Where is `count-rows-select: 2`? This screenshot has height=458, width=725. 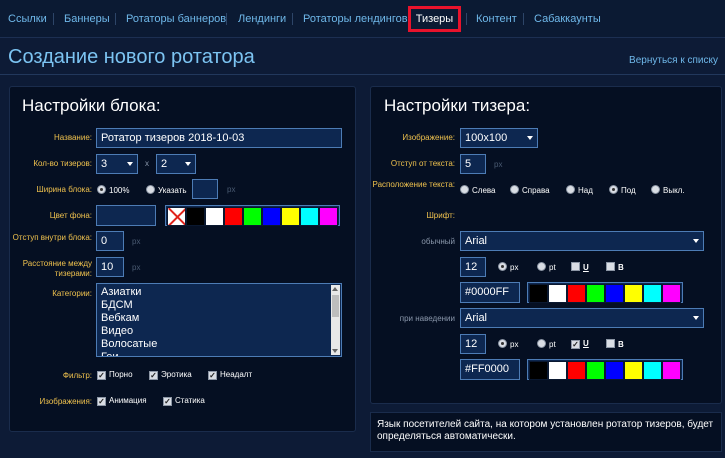
count-rows-select: 2 is located at coordinates (176, 164).